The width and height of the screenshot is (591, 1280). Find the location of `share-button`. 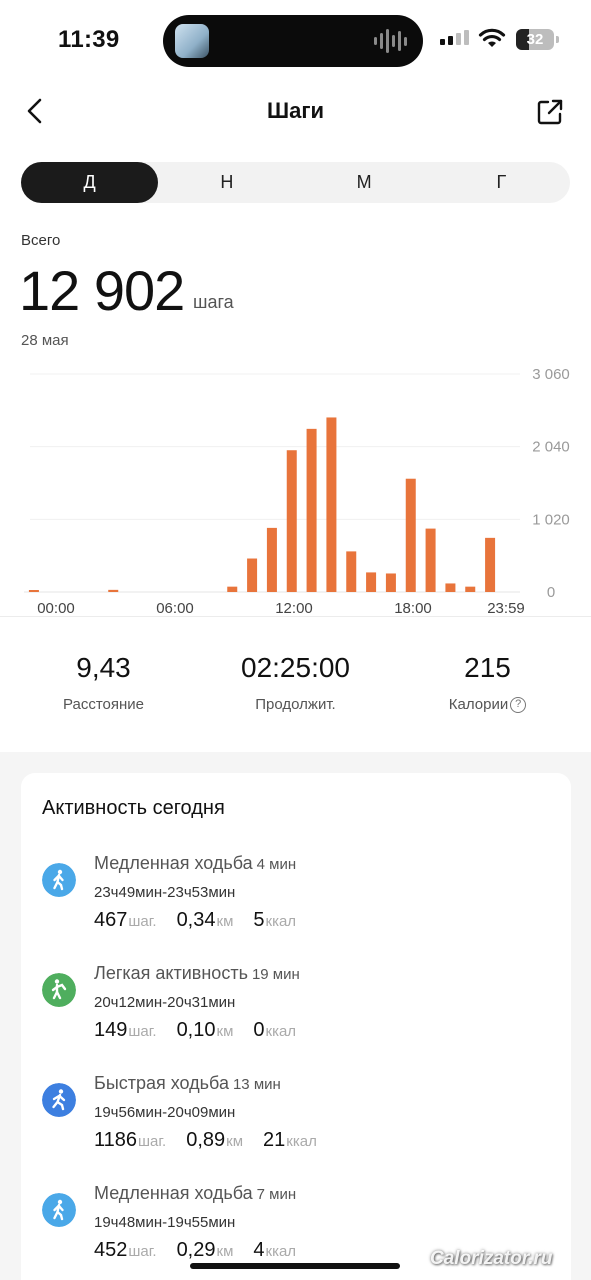

share-button is located at coordinates (550, 112).